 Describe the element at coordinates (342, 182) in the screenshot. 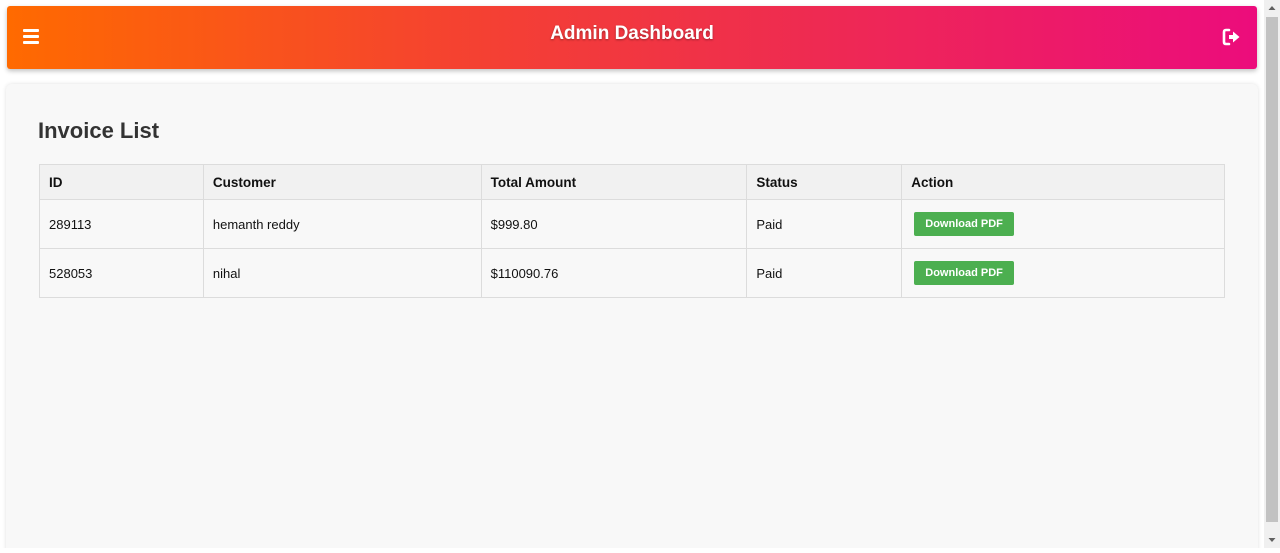

I see `column-header-customer: Customer` at that location.